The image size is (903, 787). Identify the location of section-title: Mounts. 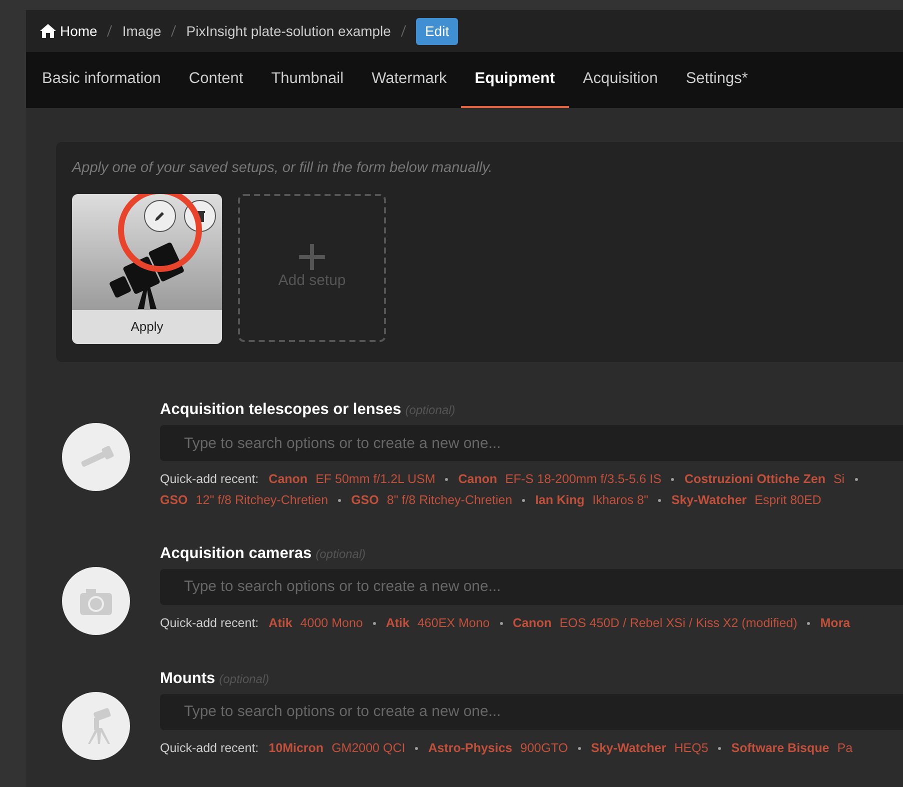
(188, 678).